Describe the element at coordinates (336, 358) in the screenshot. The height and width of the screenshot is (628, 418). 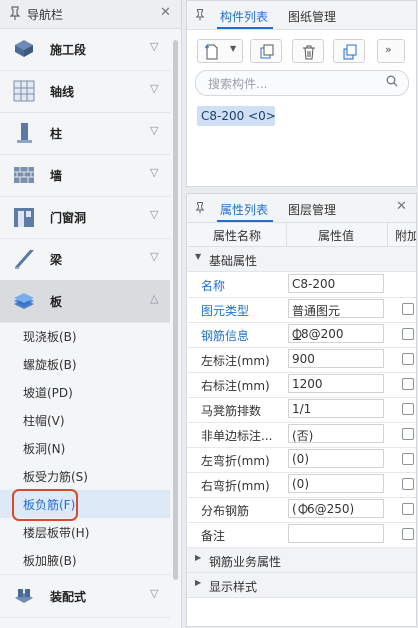
I see `property-value-input: 900` at that location.